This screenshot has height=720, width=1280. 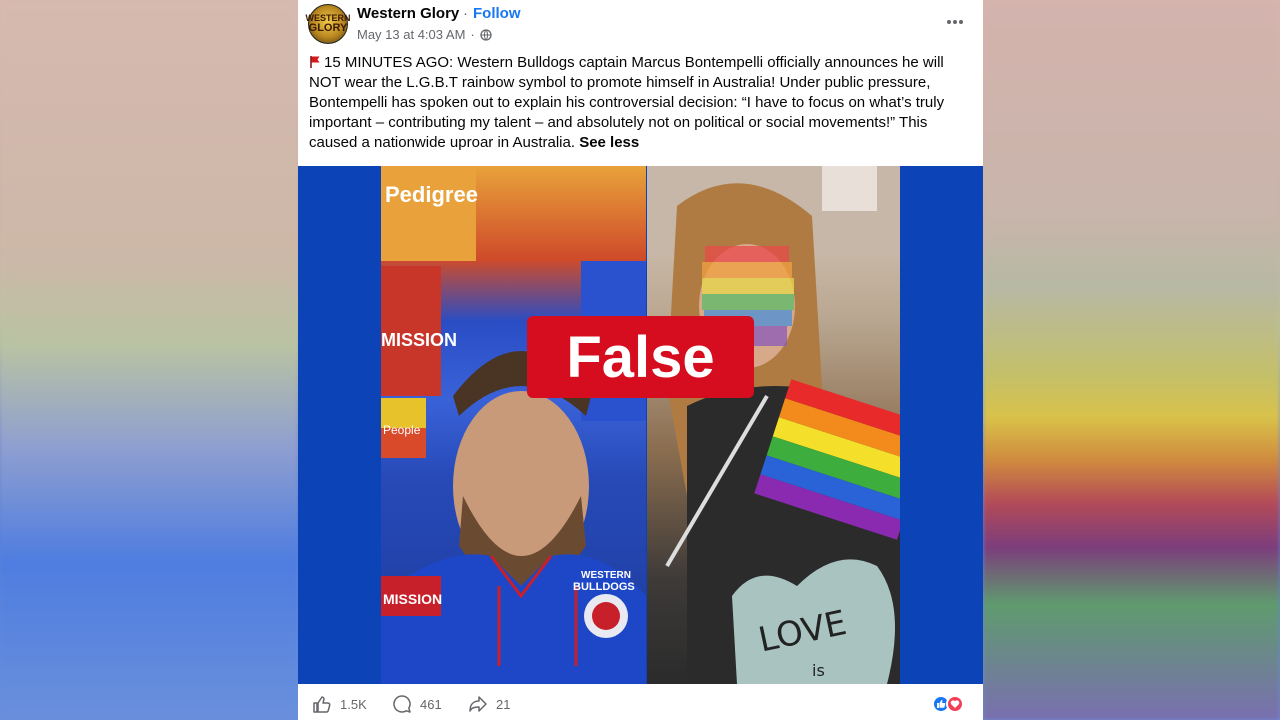 I want to click on post-timestamp: May 13 at 4:03 AM, so click(x=411, y=34).